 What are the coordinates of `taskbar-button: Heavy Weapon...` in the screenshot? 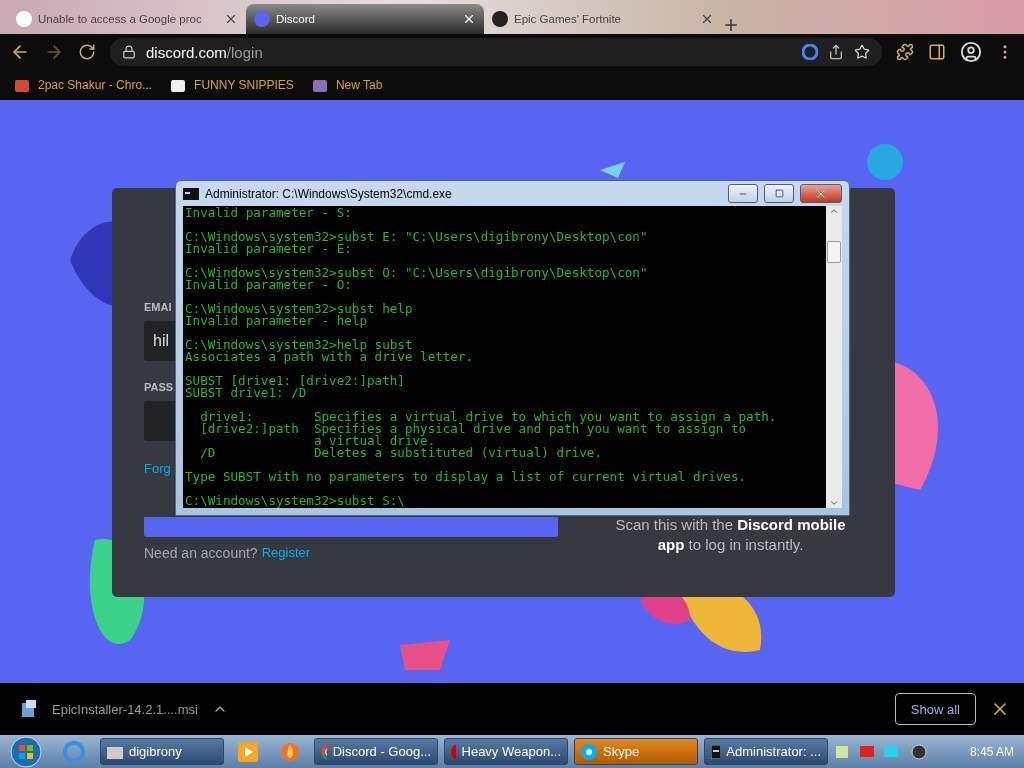 It's located at (506, 751).